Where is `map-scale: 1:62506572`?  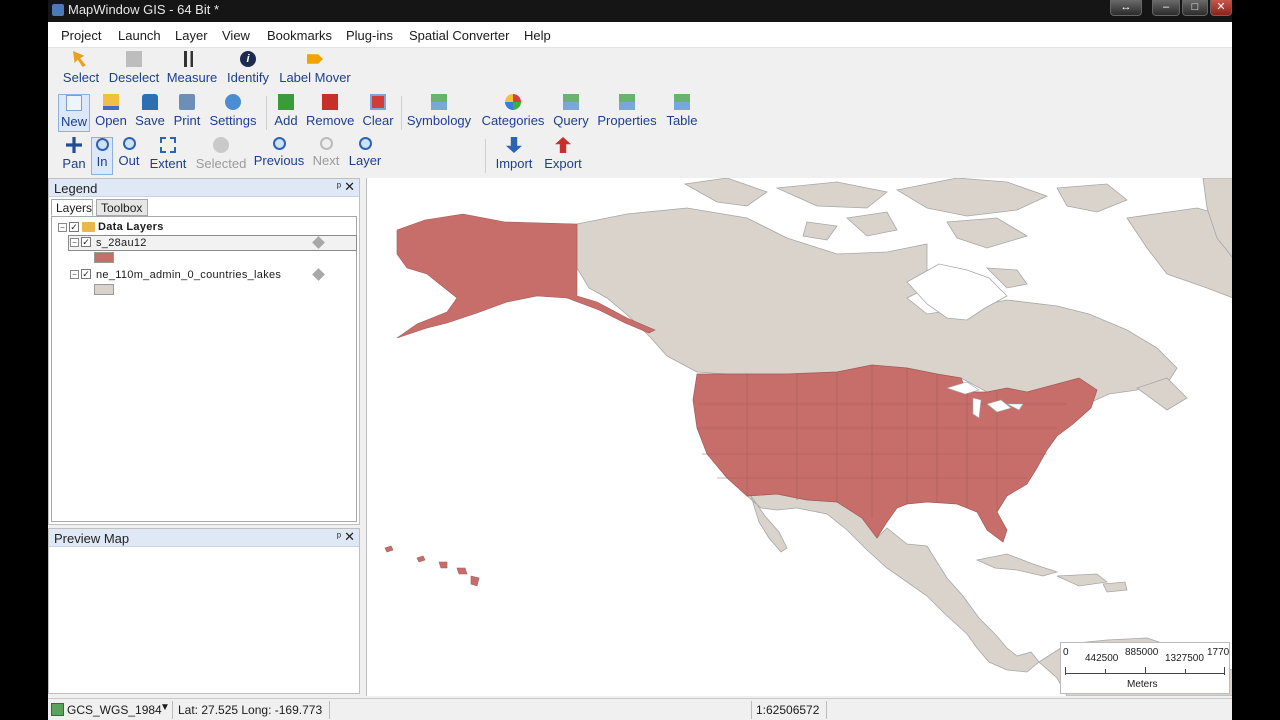 map-scale: 1:62506572 is located at coordinates (787, 710).